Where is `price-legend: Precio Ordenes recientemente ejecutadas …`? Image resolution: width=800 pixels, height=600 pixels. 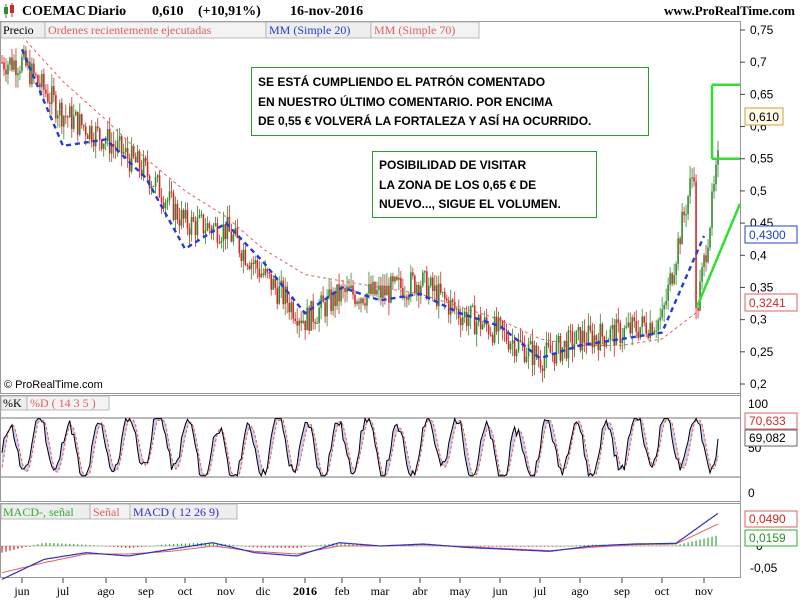 price-legend: Precio Ordenes recientemente ejecutadas … is located at coordinates (240, 30).